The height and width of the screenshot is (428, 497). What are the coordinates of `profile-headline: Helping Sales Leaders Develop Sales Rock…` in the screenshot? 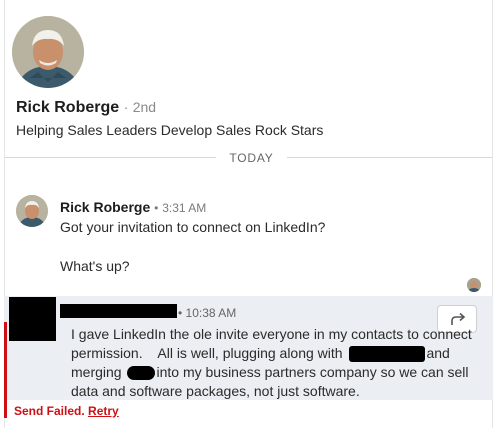 It's located at (170, 130).